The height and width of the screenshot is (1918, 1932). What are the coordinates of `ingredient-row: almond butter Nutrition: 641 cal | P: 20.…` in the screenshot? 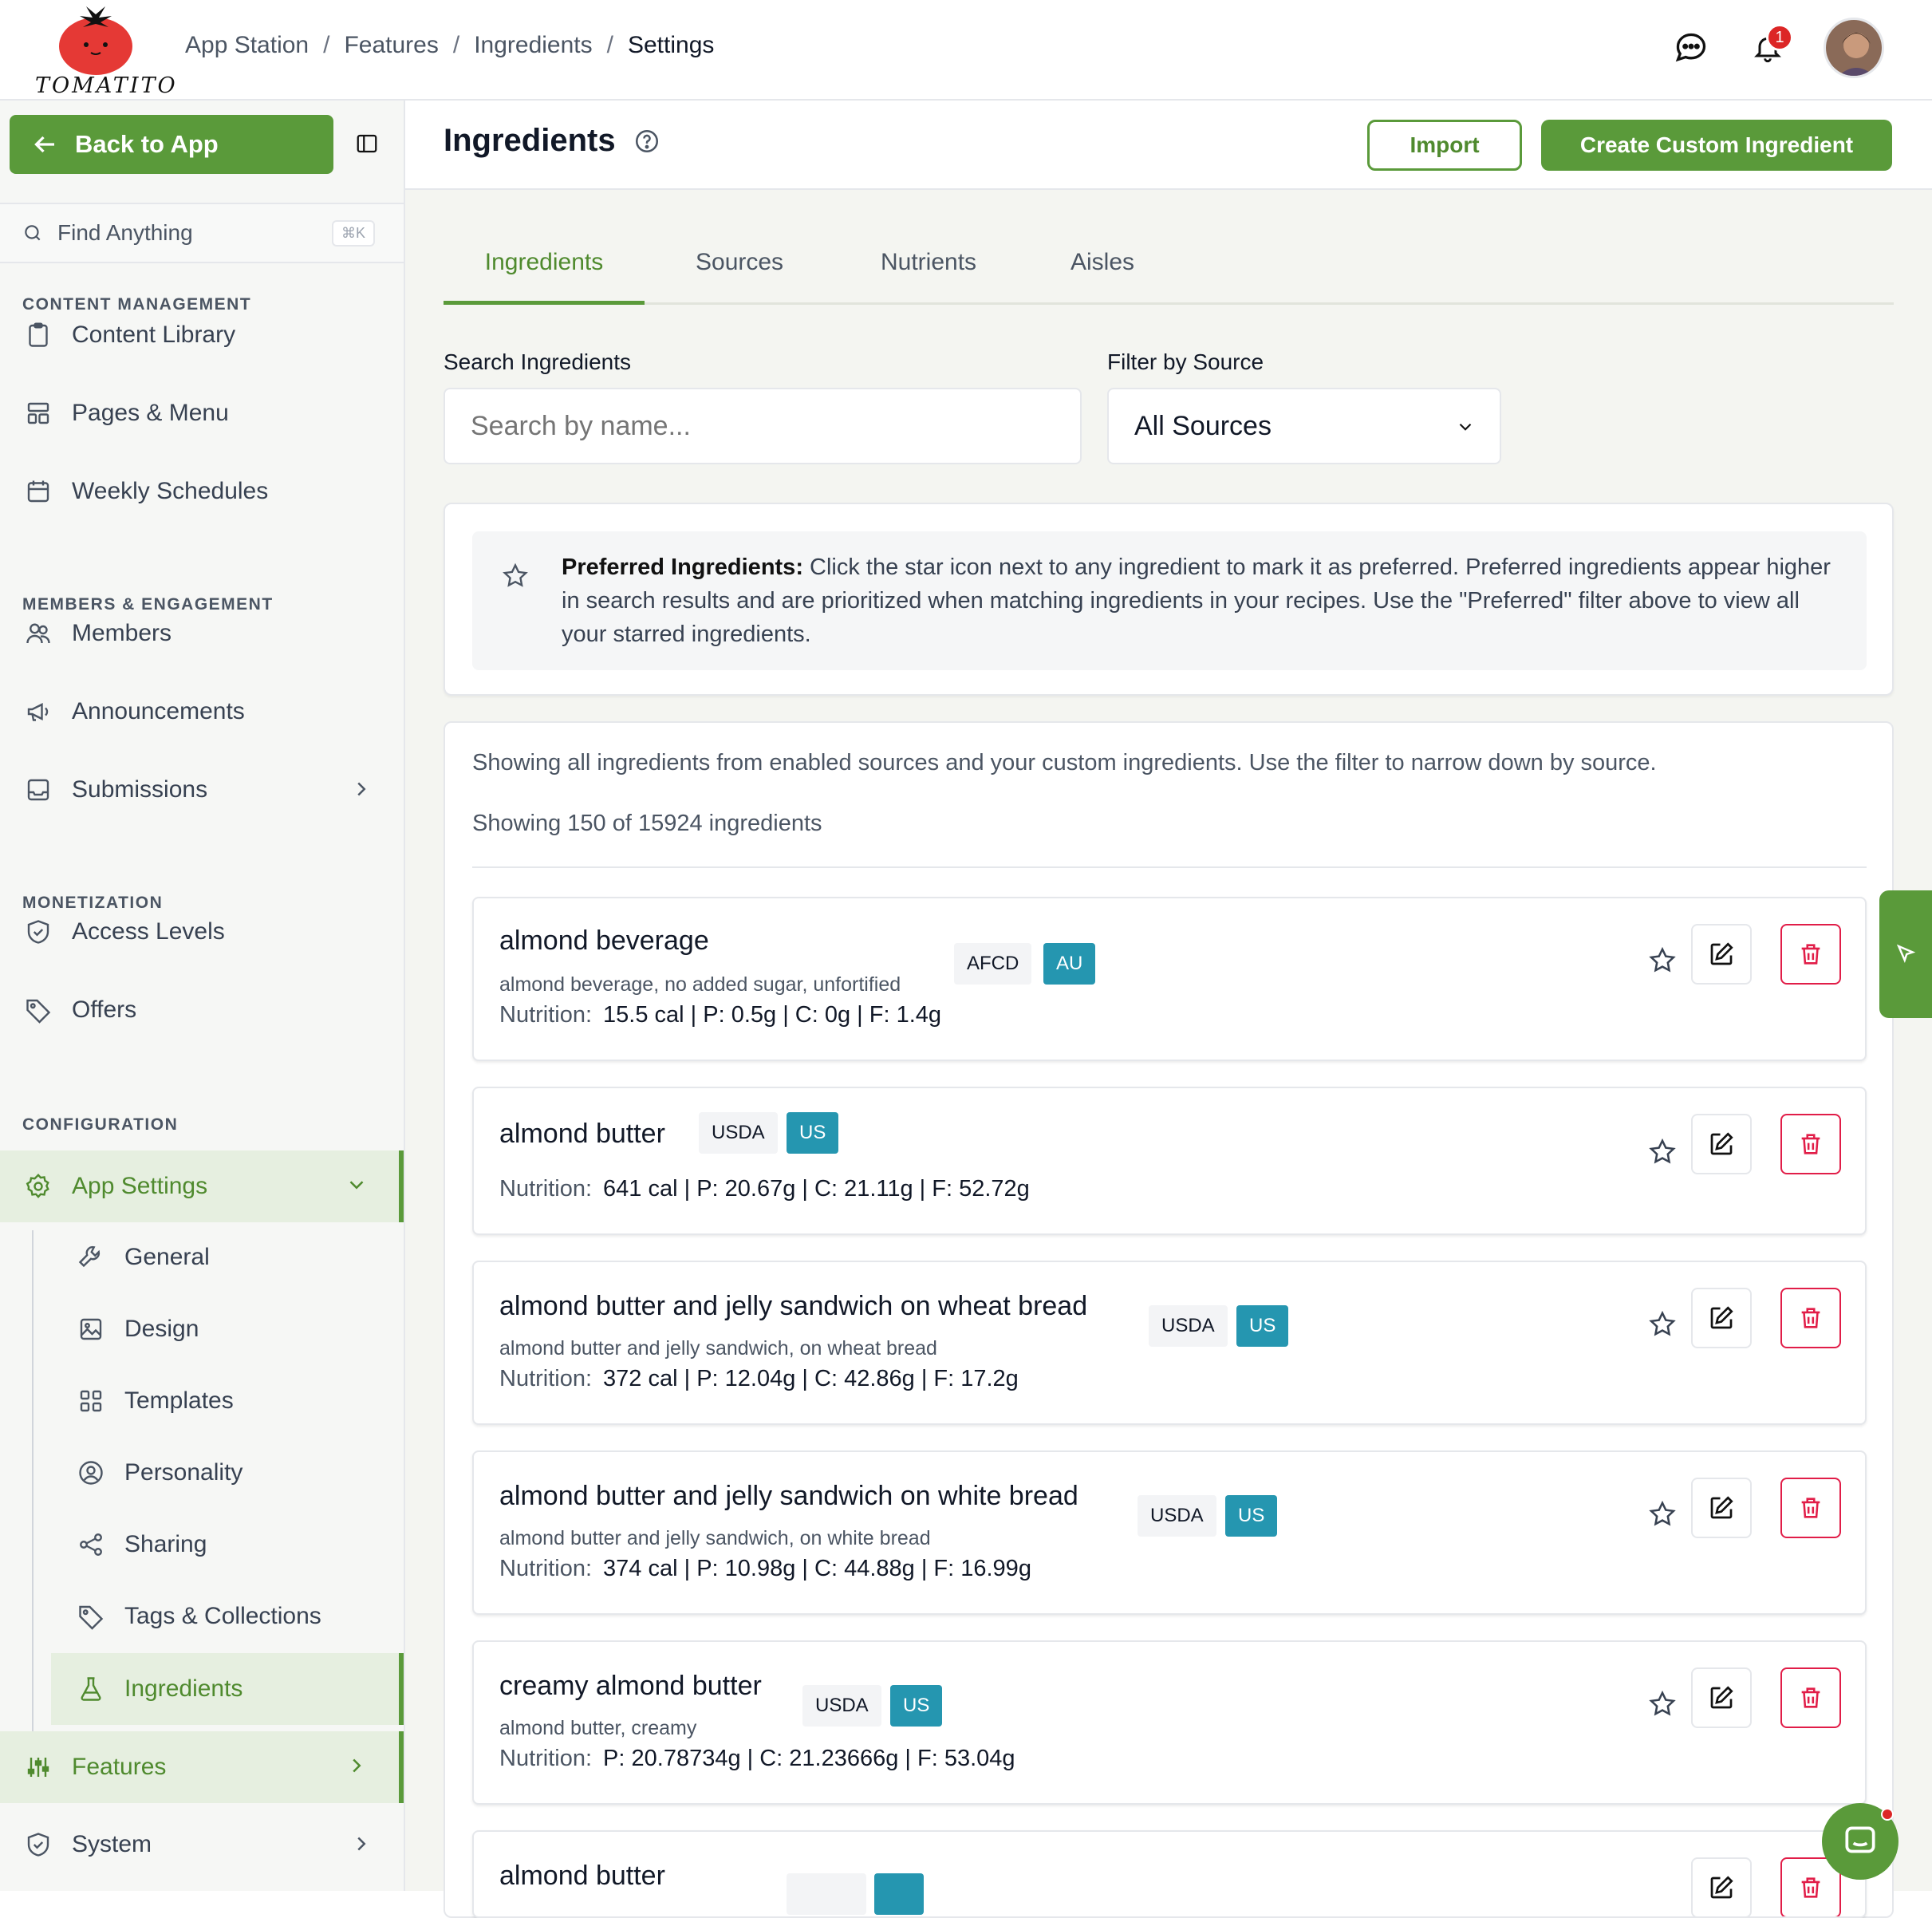 It's located at (1169, 1161).